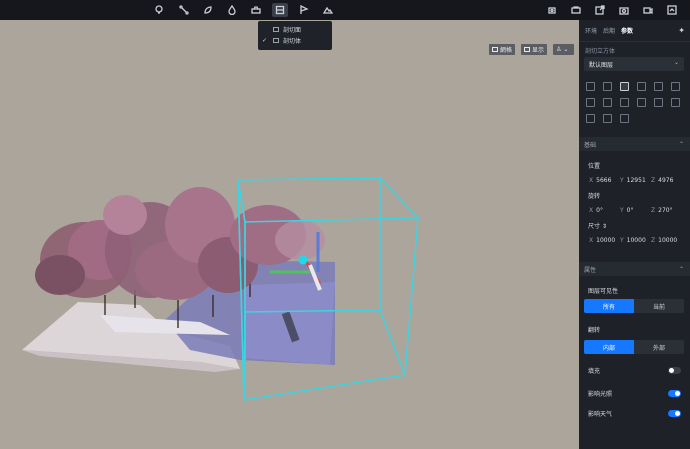  I want to click on panel-title: 剖切立方体, so click(600, 51).